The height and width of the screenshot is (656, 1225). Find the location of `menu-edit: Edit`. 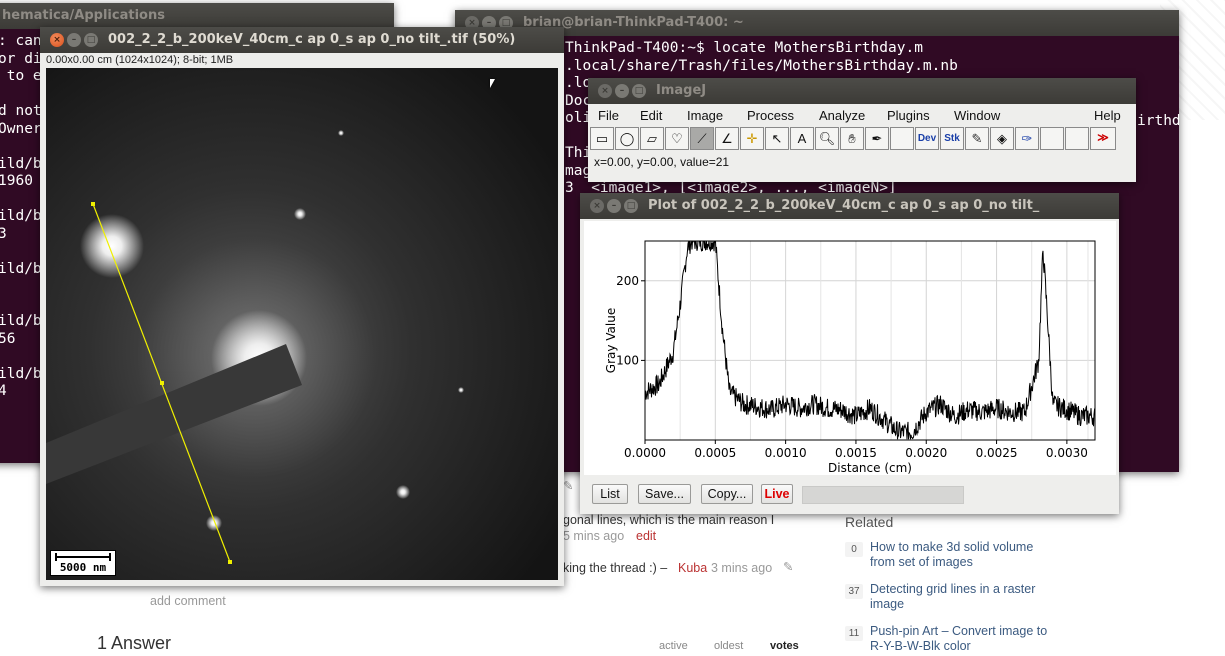

menu-edit: Edit is located at coordinates (651, 115).